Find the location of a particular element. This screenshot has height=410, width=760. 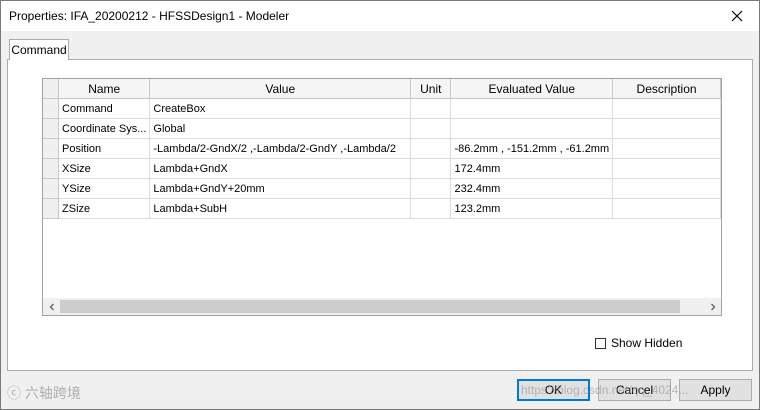

column-header-value: Value is located at coordinates (280, 89).